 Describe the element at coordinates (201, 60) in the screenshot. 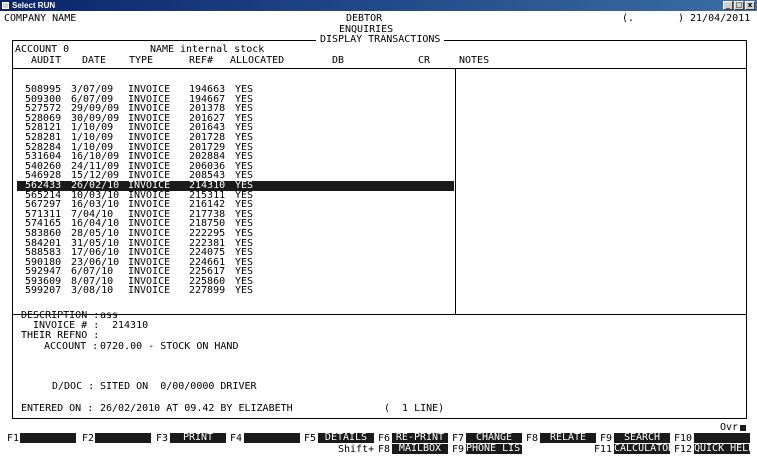

I see `col-ref: REF#` at that location.